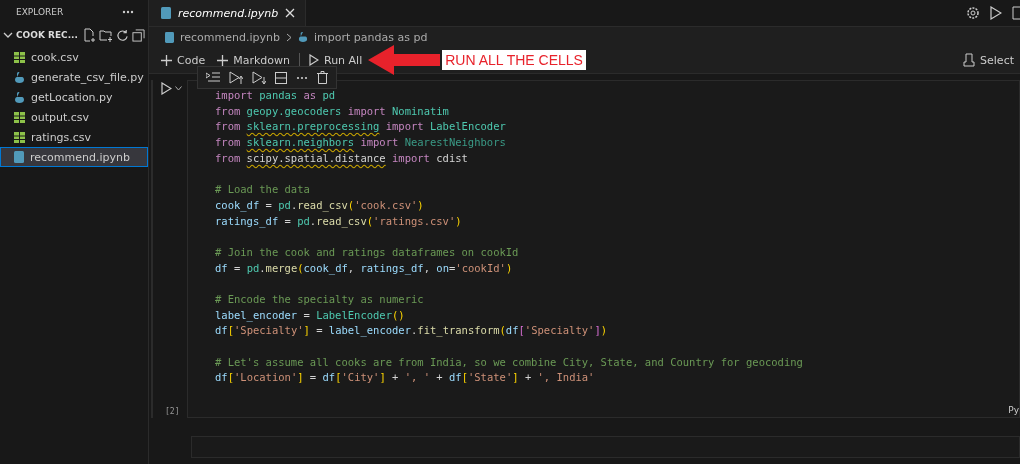 The width and height of the screenshot is (1020, 464). What do you see at coordinates (183, 60) in the screenshot?
I see `add-cell-button: Code` at bounding box center [183, 60].